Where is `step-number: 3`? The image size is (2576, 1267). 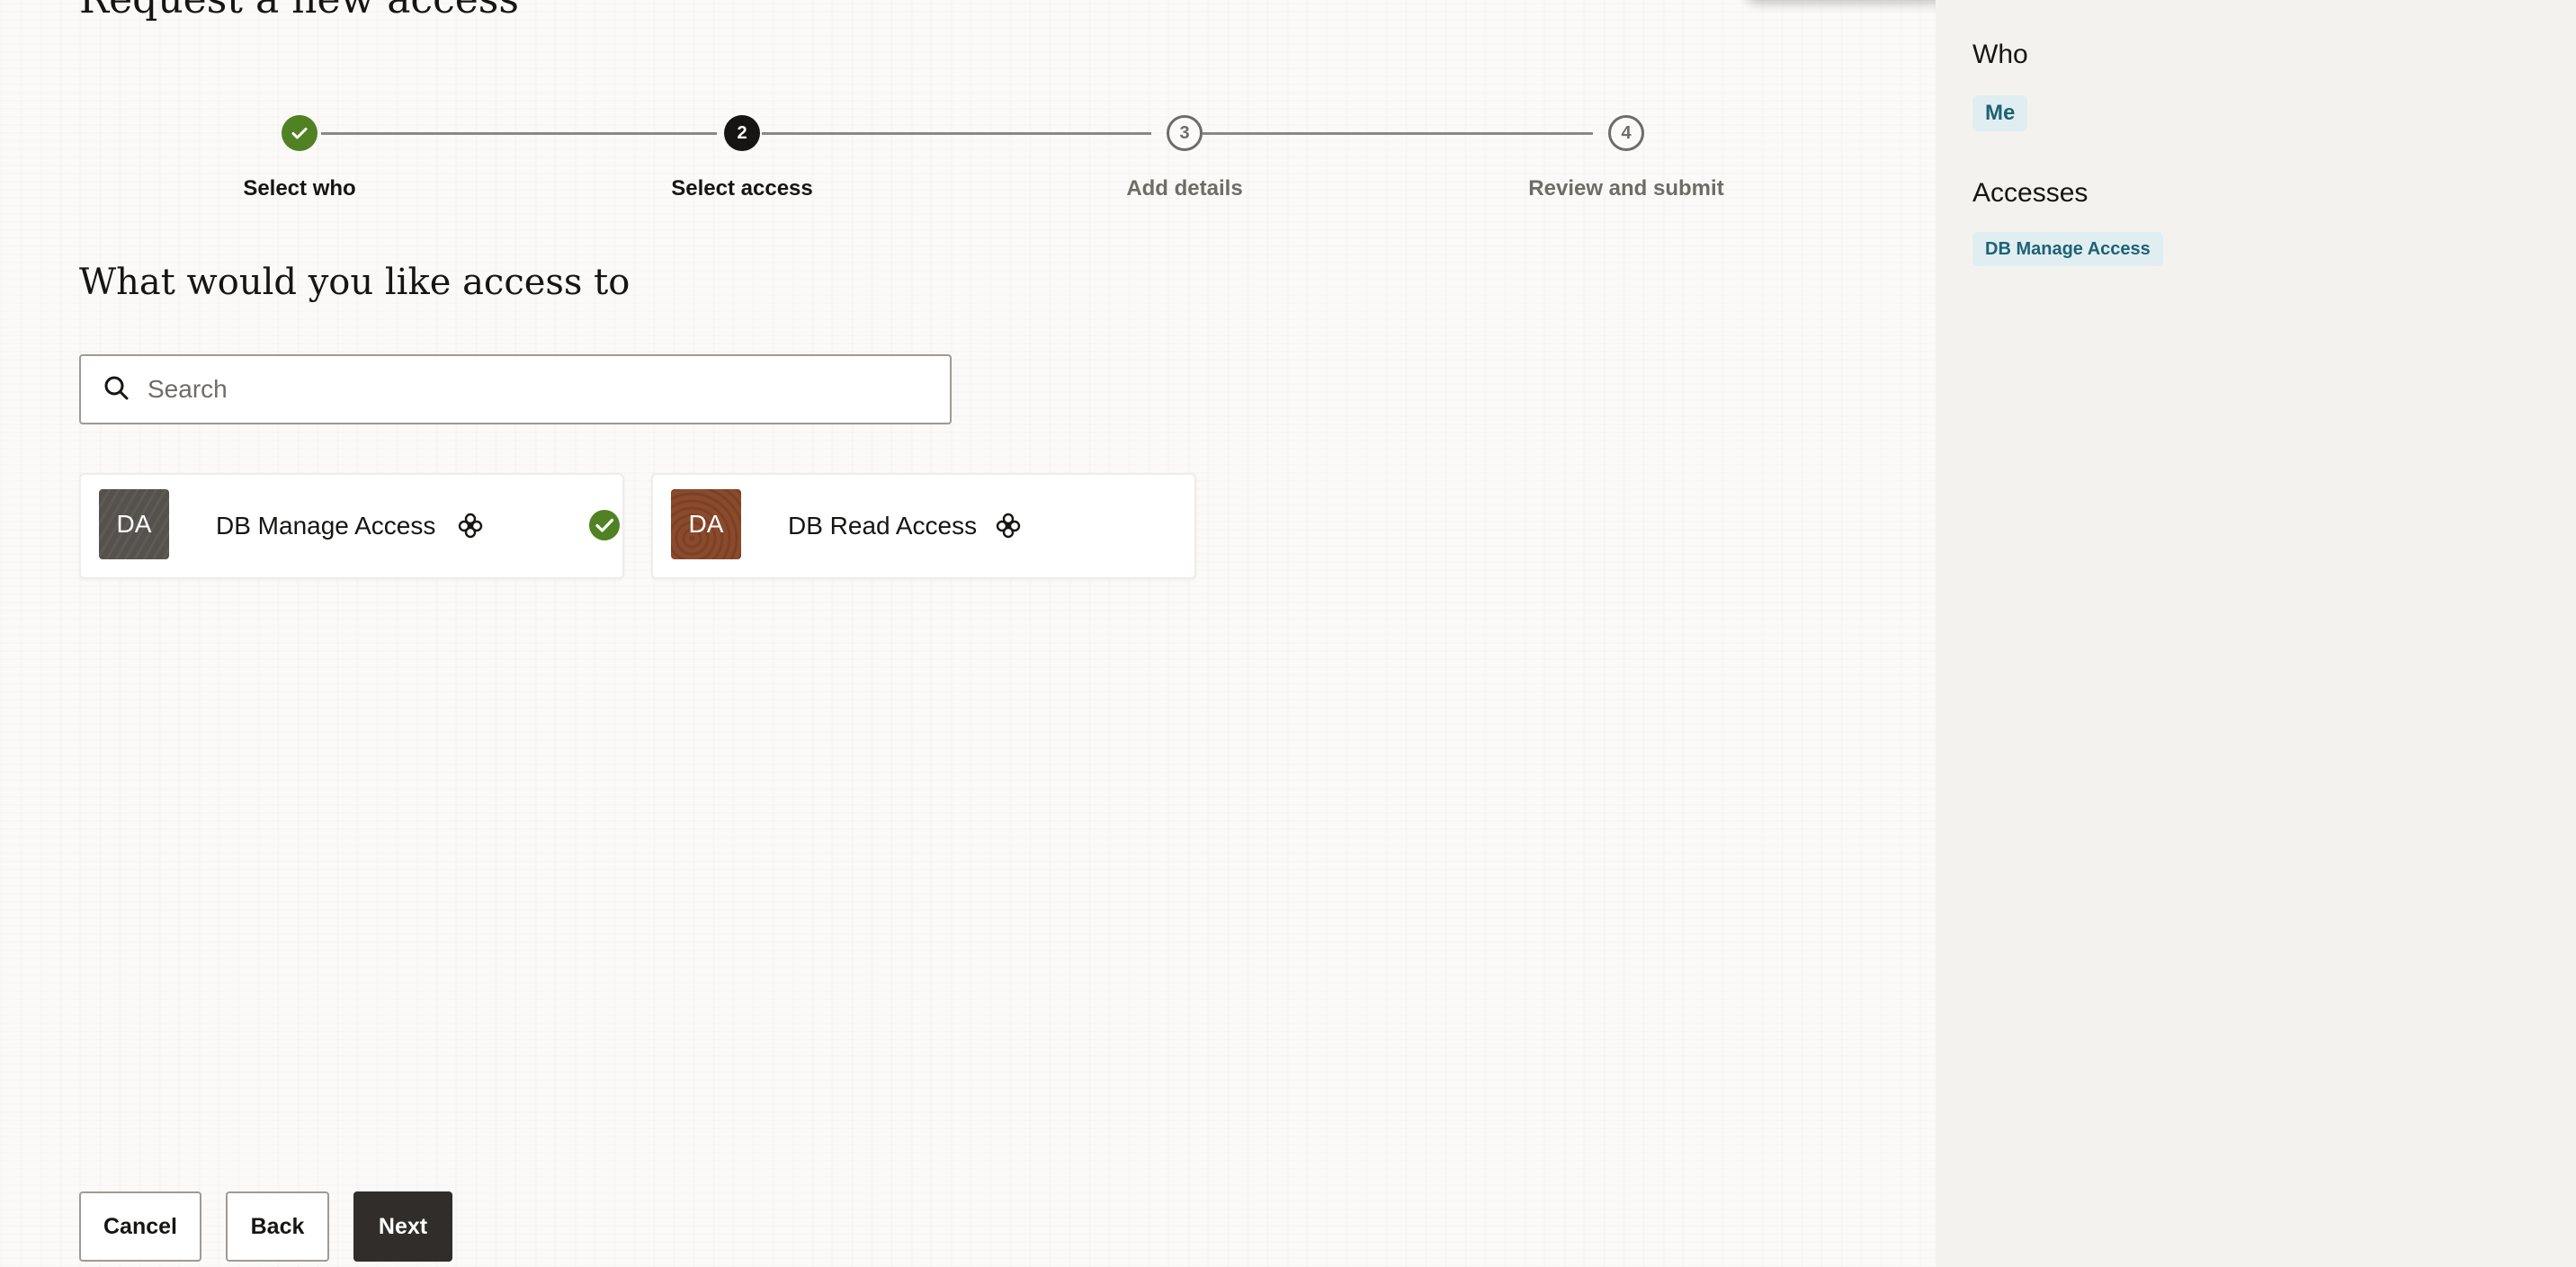 step-number: 3 is located at coordinates (1185, 133).